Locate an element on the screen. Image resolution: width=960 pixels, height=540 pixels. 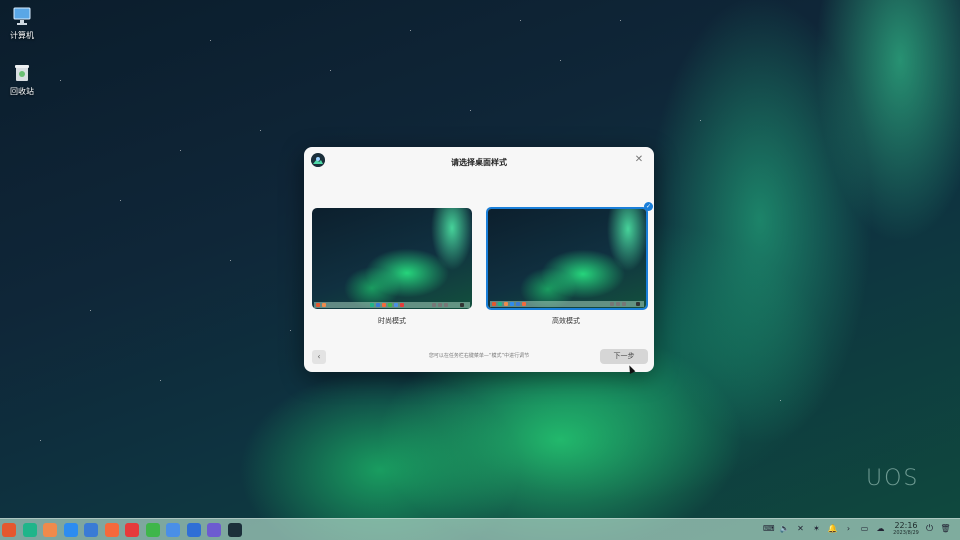
text-editor-icon is located at coordinates (193, 530).